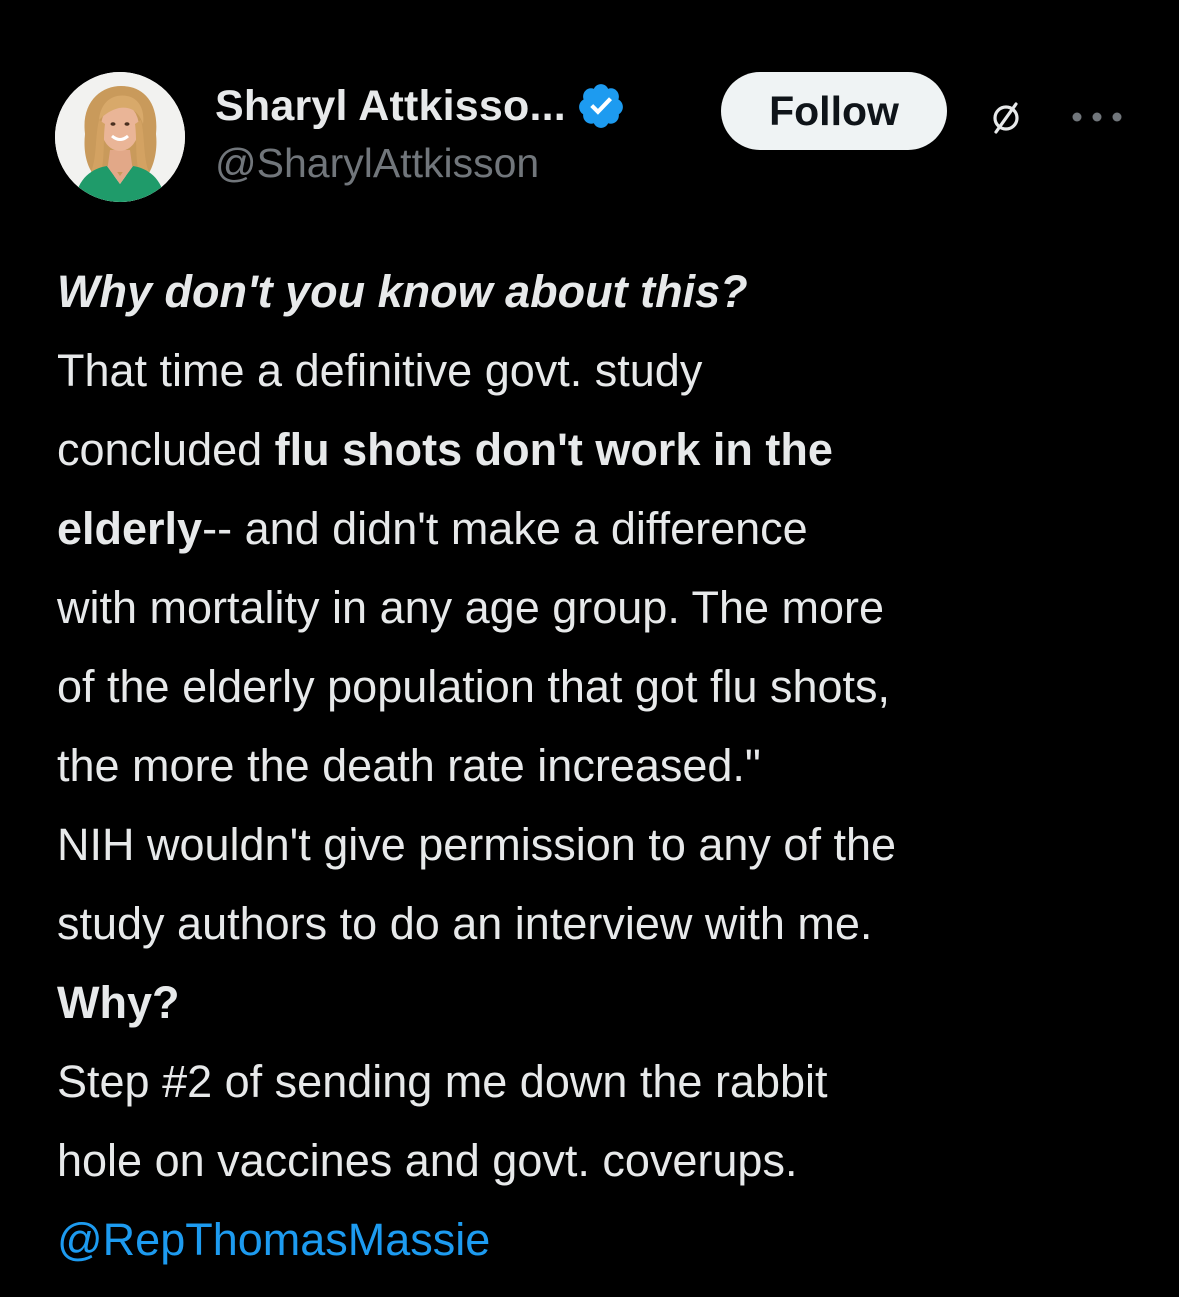 The height and width of the screenshot is (1297, 1179). What do you see at coordinates (130, 528) in the screenshot?
I see `tweet-bold-segment: elderly` at bounding box center [130, 528].